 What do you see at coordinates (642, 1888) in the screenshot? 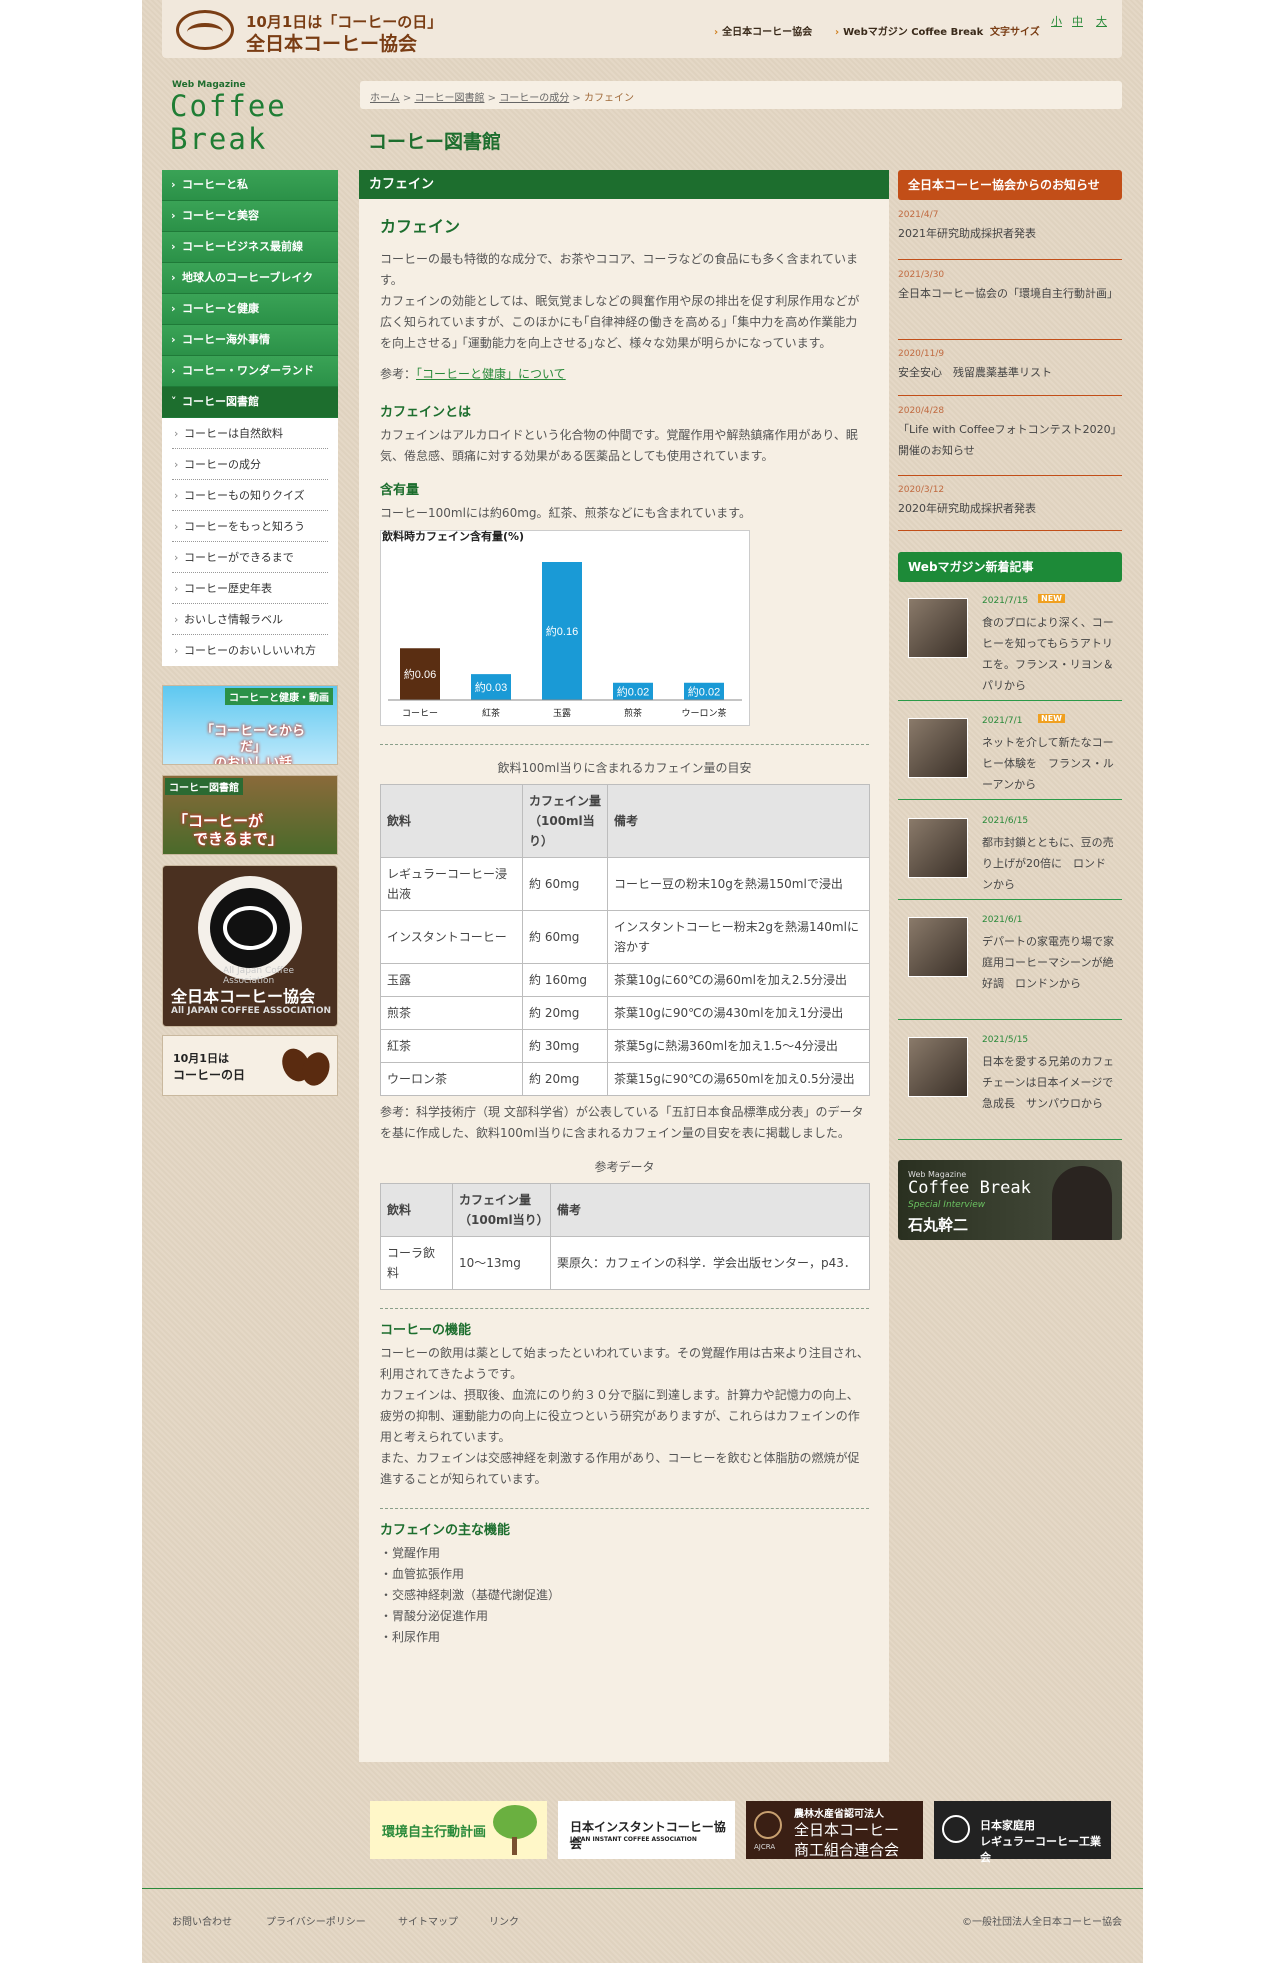
I see `footer-divider` at bounding box center [642, 1888].